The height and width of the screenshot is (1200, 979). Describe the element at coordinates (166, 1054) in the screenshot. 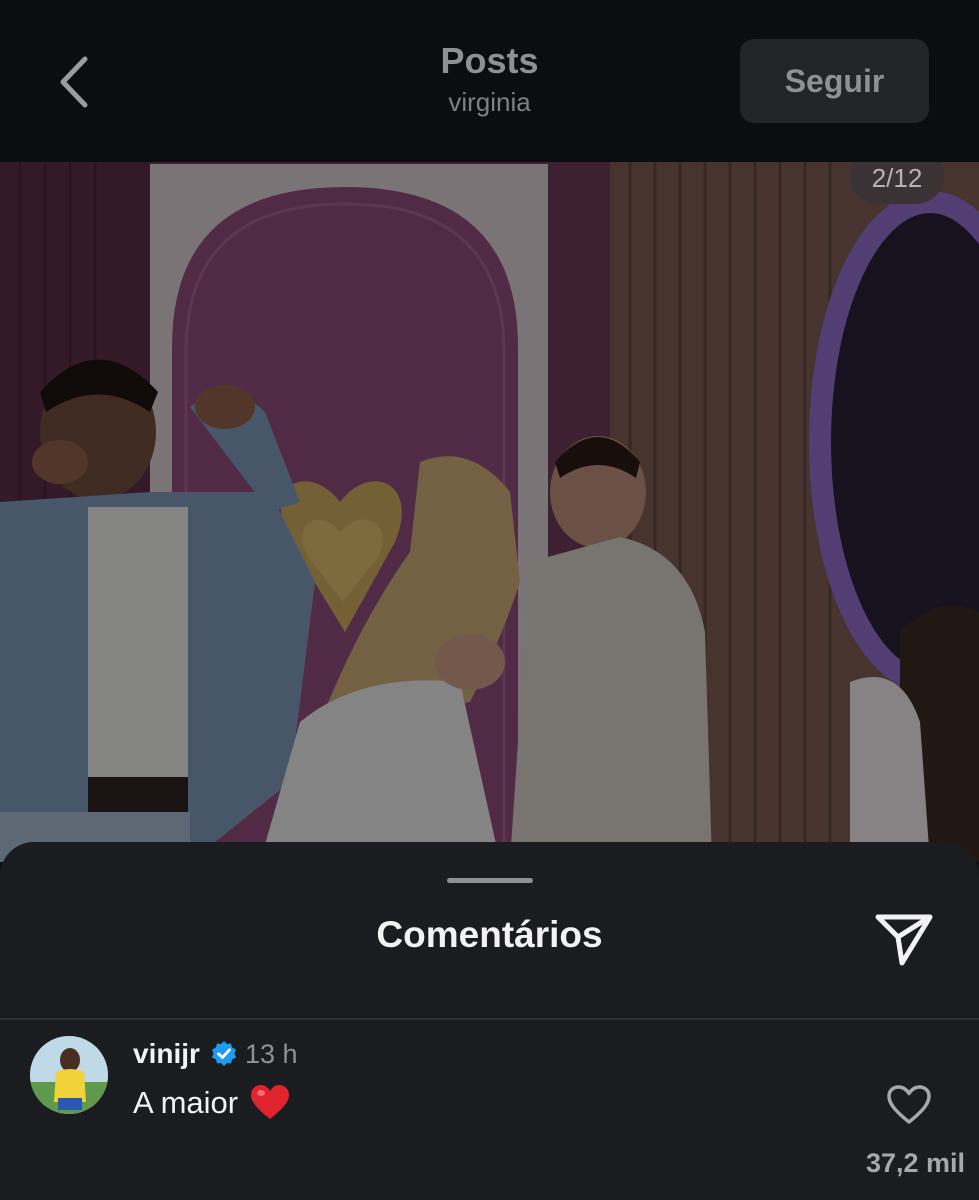

I see `comment-username: vinijr` at that location.